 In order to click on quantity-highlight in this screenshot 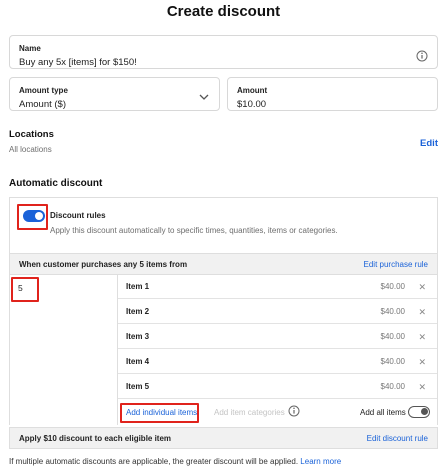, I will do `click(25, 289)`.